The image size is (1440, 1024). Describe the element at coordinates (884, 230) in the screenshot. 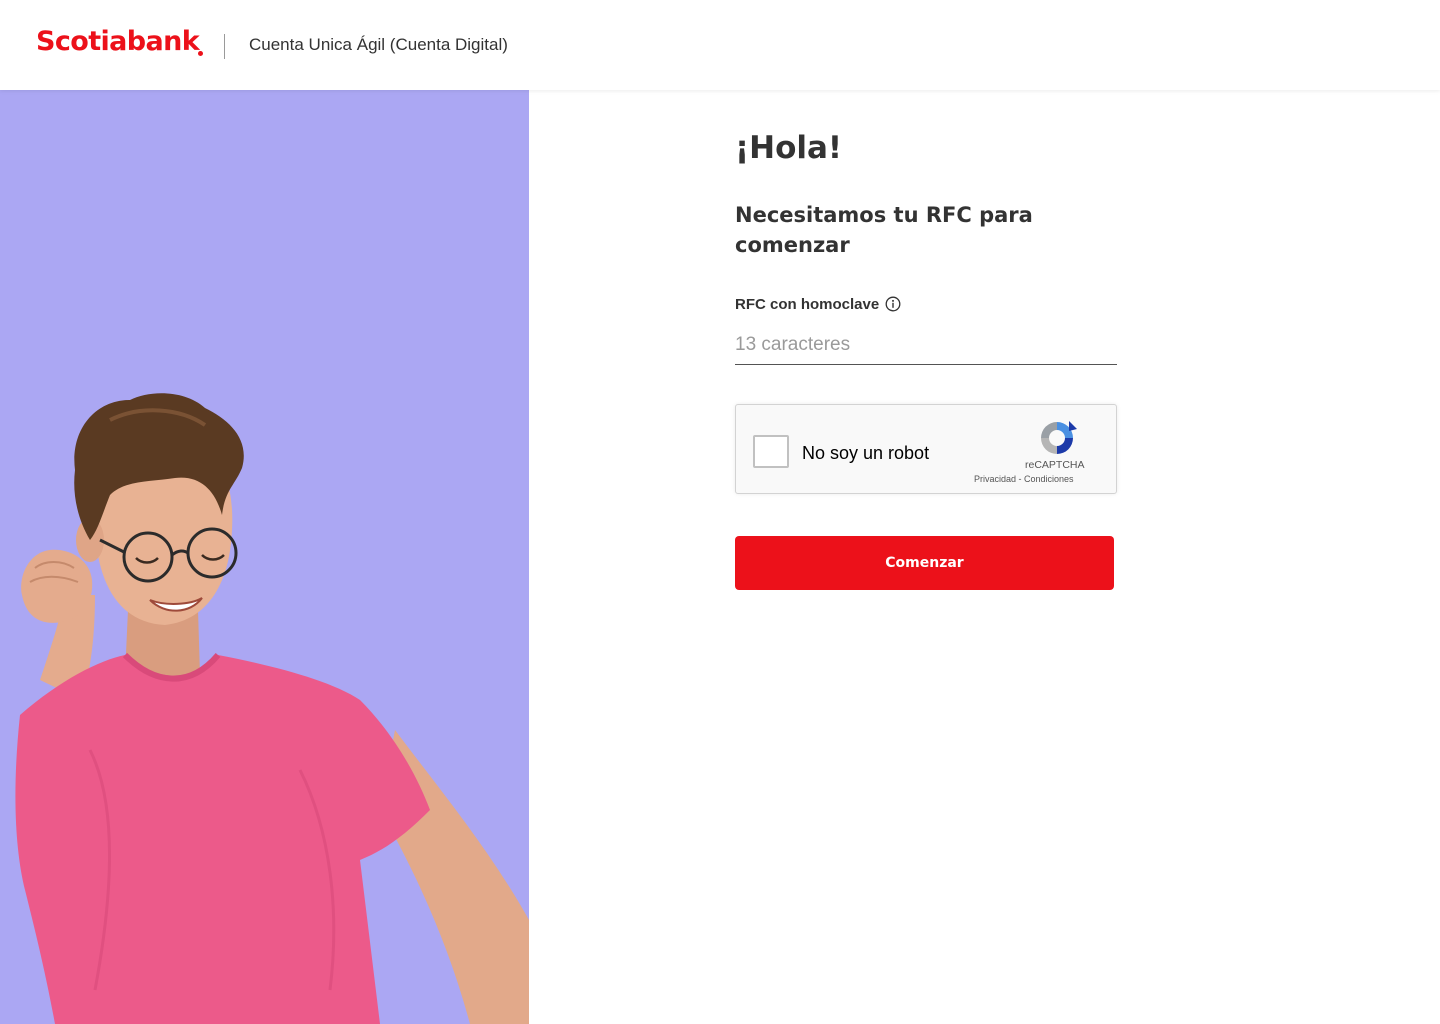

I see `form-subtitle: Necesitamos tu RFC para comenzar` at that location.